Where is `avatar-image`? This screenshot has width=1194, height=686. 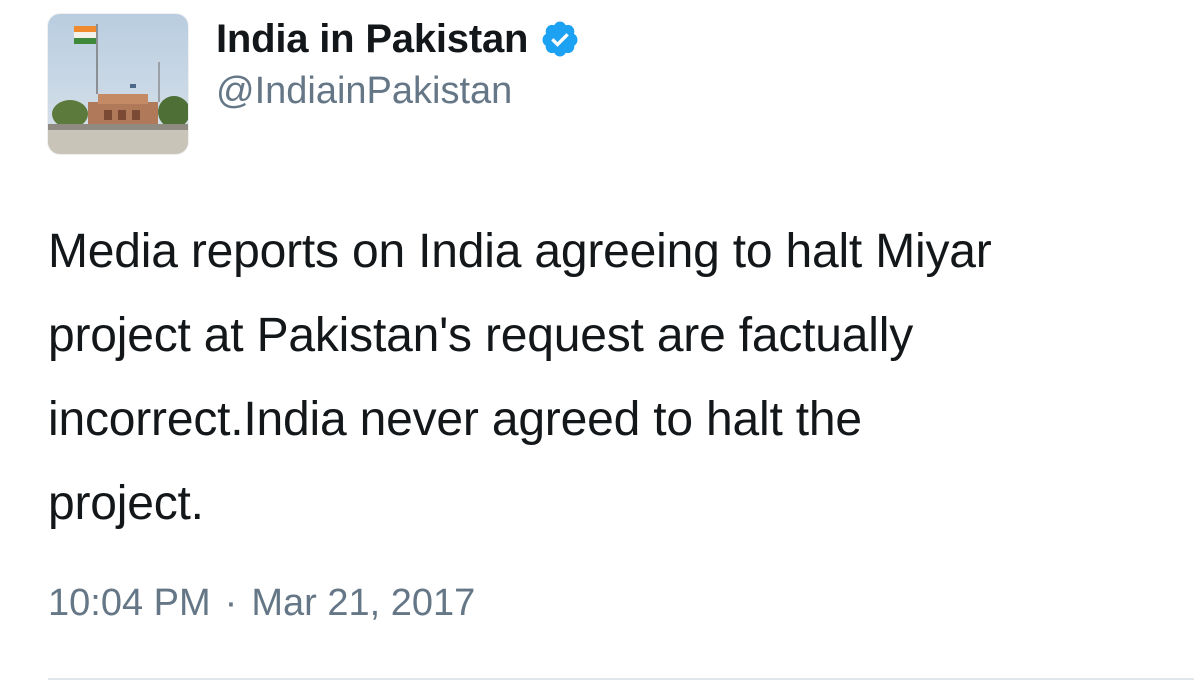
avatar-image is located at coordinates (118, 84).